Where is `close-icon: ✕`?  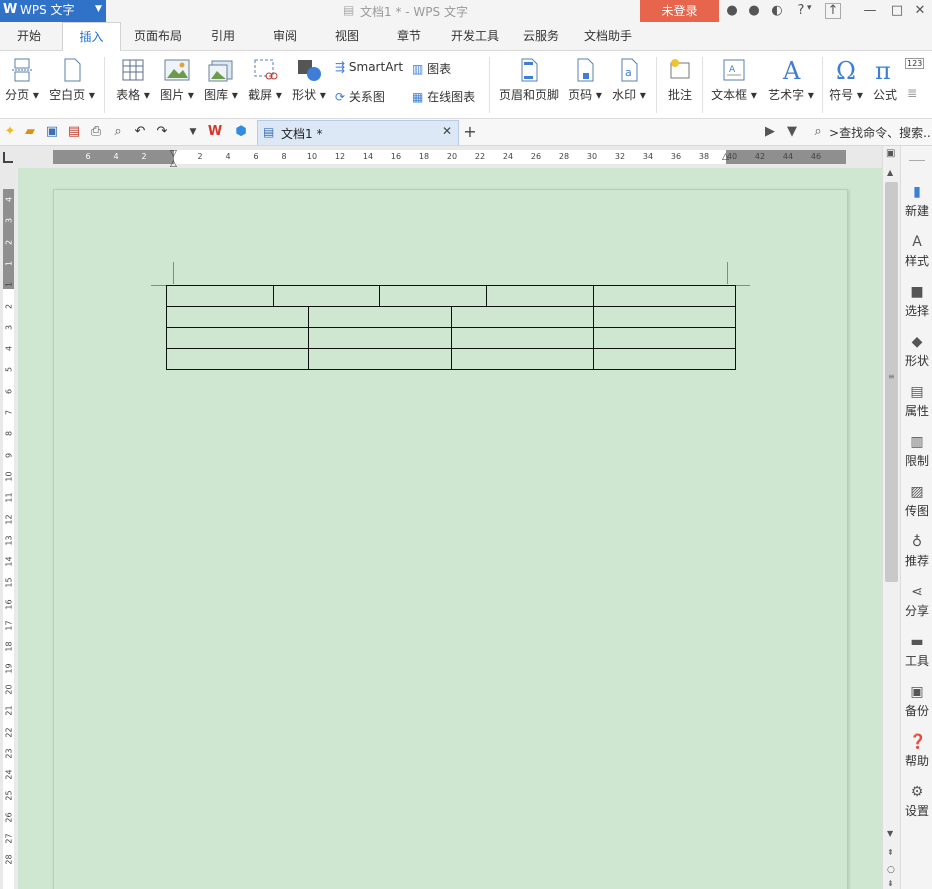 close-icon: ✕ is located at coordinates (920, 11).